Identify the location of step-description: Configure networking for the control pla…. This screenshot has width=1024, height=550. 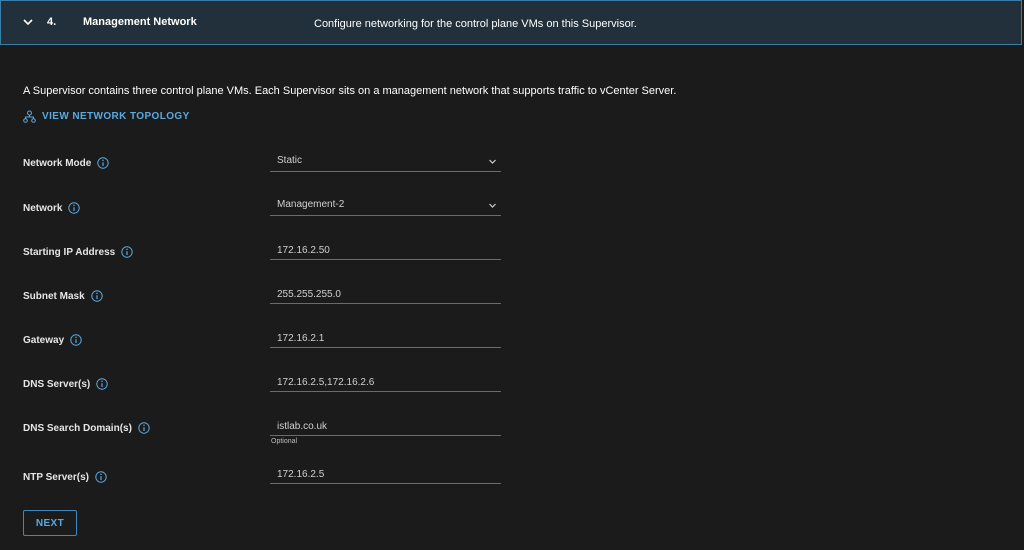
(475, 24).